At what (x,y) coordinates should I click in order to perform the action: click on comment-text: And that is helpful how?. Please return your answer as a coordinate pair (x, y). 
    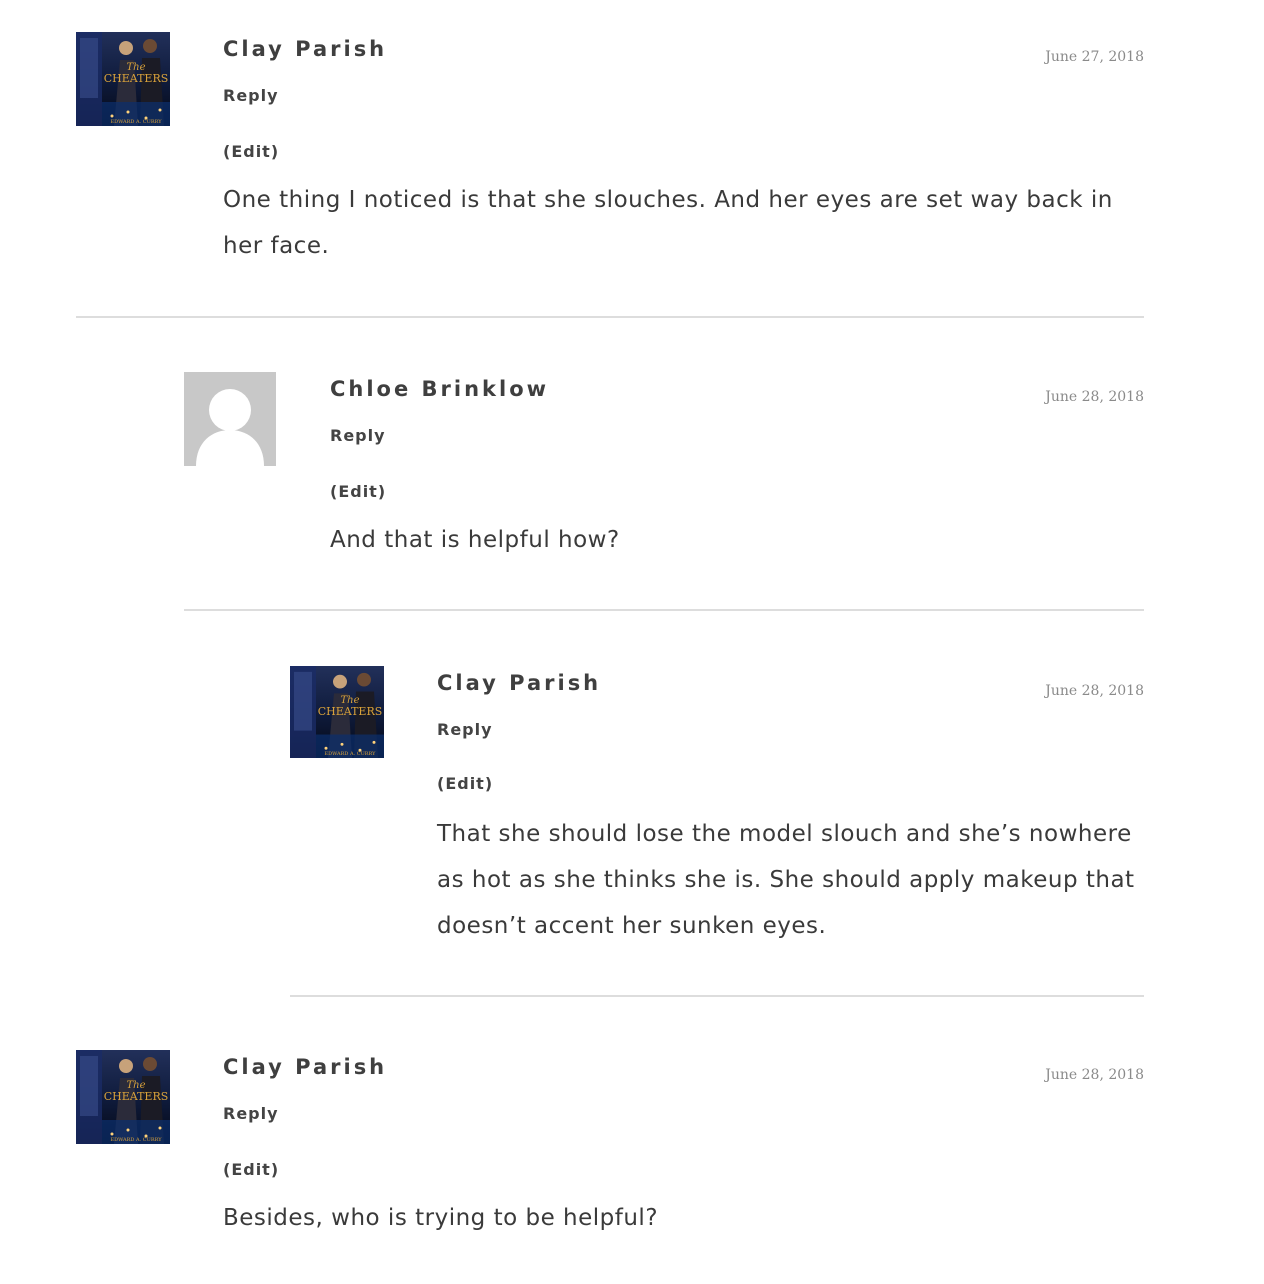
    Looking at the image, I should click on (475, 540).